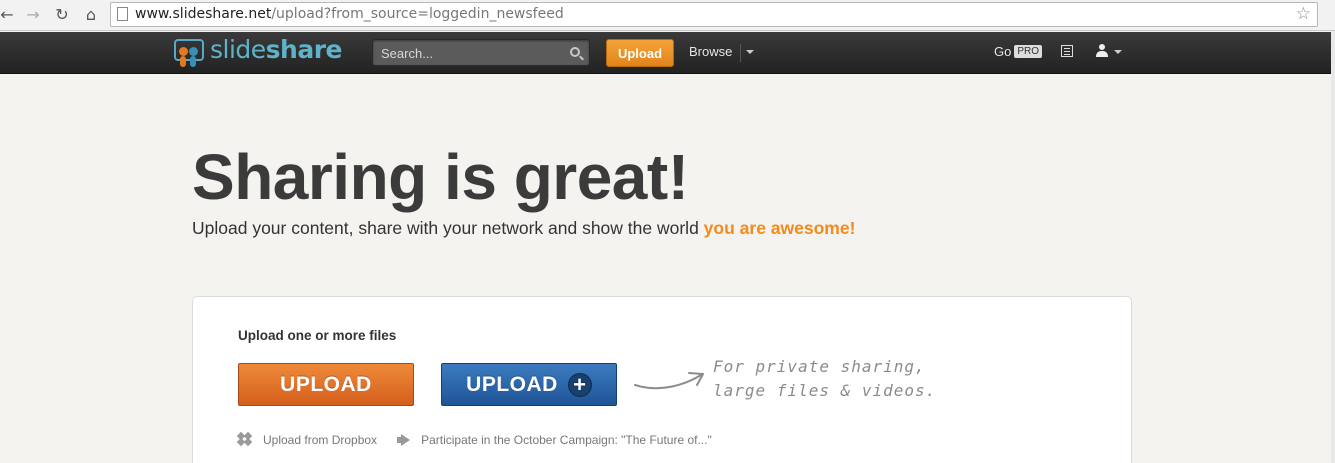 This screenshot has height=463, width=1335. I want to click on back-arrow-icon: ←, so click(9, 14).